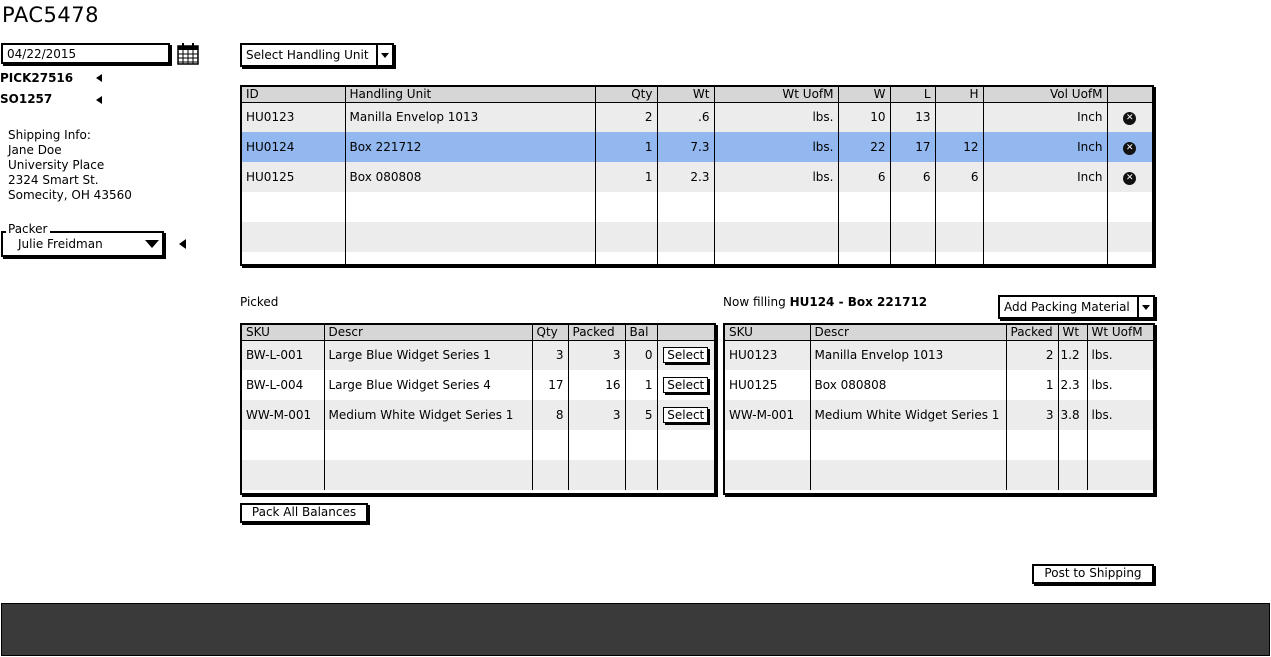  I want to click on filling-sku: WW-M-001, so click(768, 415).